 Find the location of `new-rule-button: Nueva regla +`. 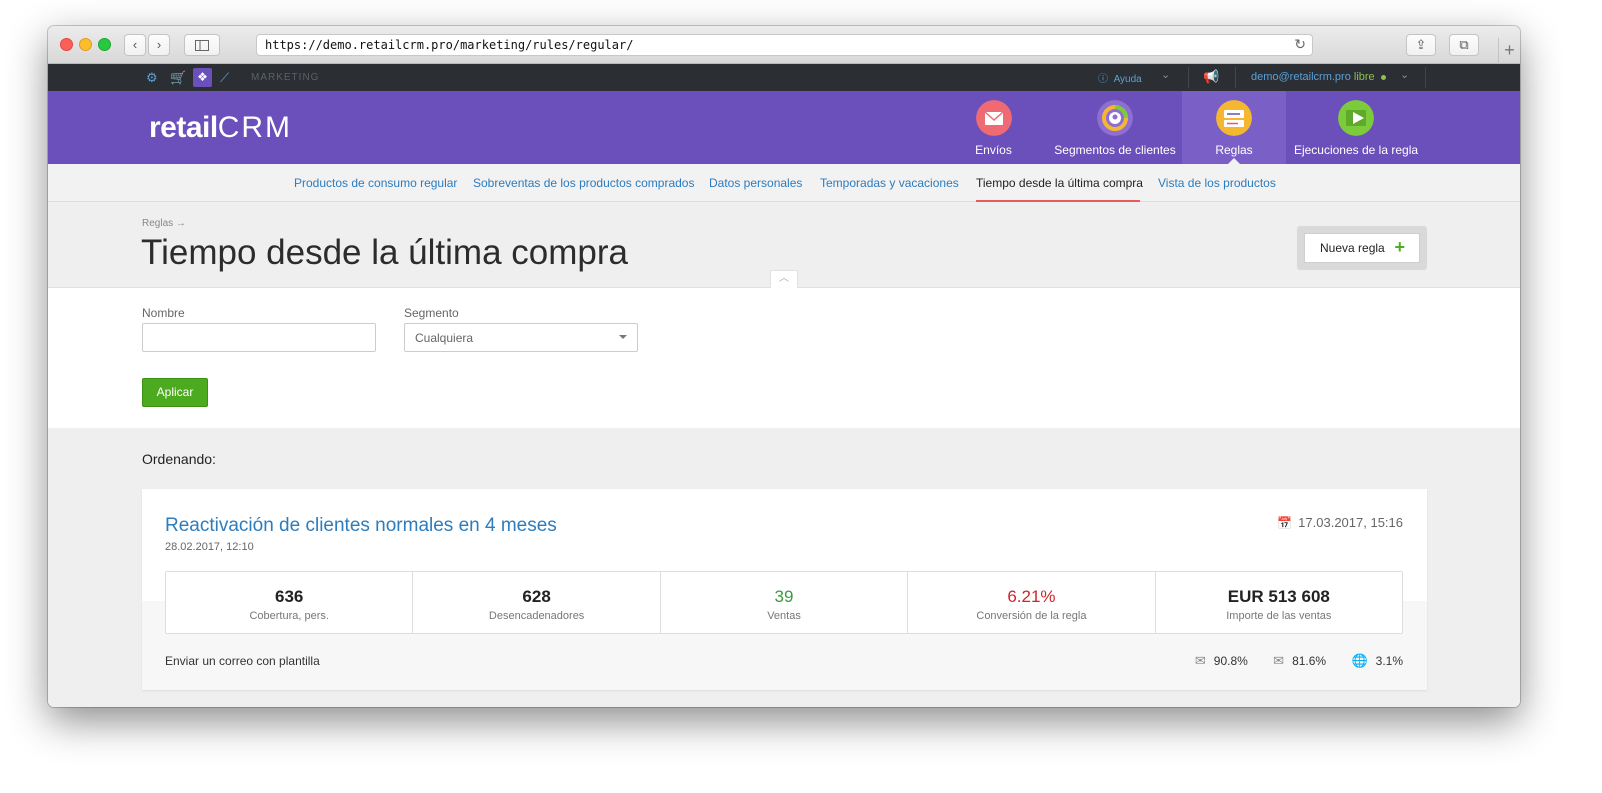

new-rule-button: Nueva regla + is located at coordinates (1362, 248).